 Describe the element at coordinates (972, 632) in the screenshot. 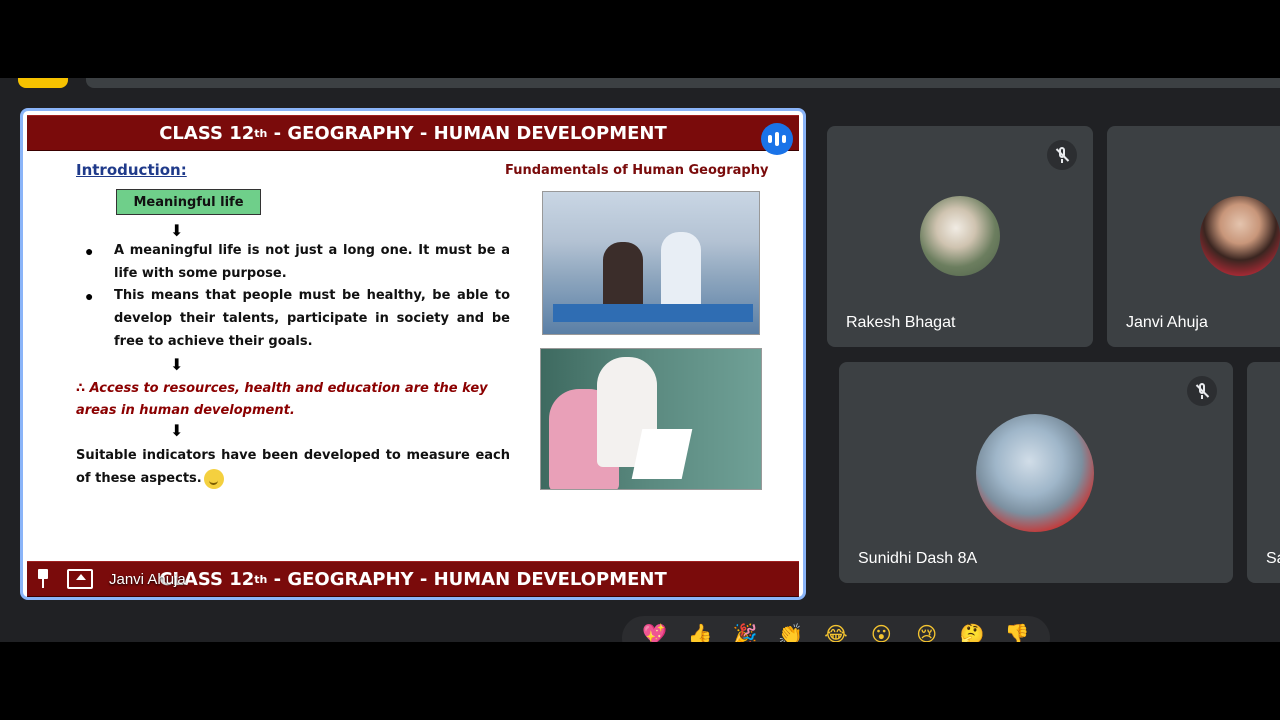

I see `reaction-thinking-icon: 🤔` at that location.